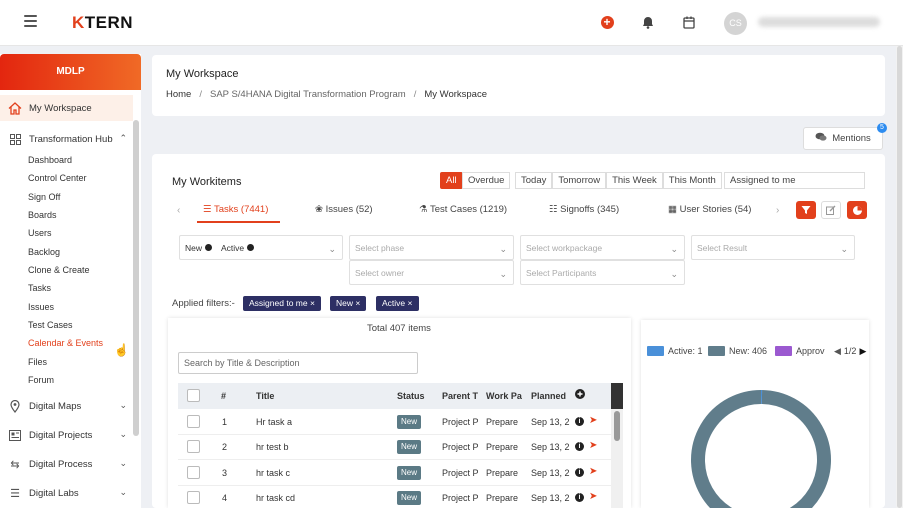  What do you see at coordinates (580, 395) in the screenshot?
I see `add-column-icon` at bounding box center [580, 395].